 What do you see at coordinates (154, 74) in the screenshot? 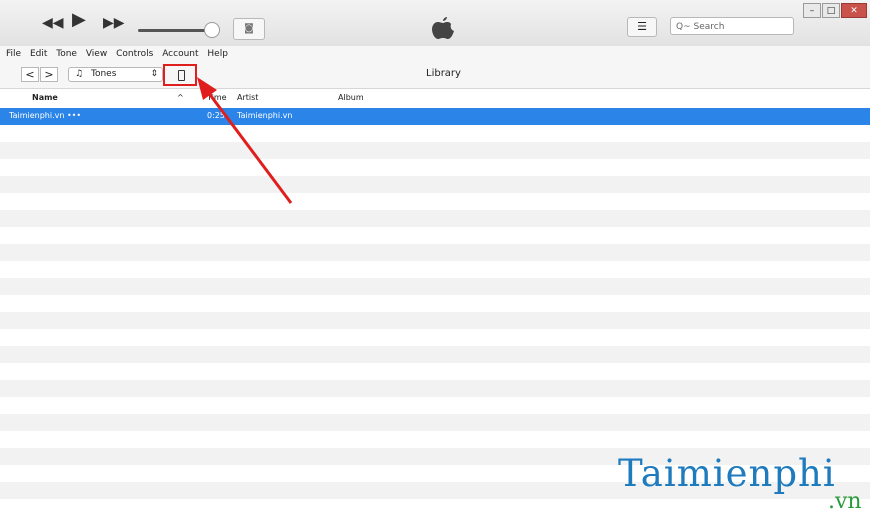
I see `chevron-updown-icon: ⇕` at bounding box center [154, 74].